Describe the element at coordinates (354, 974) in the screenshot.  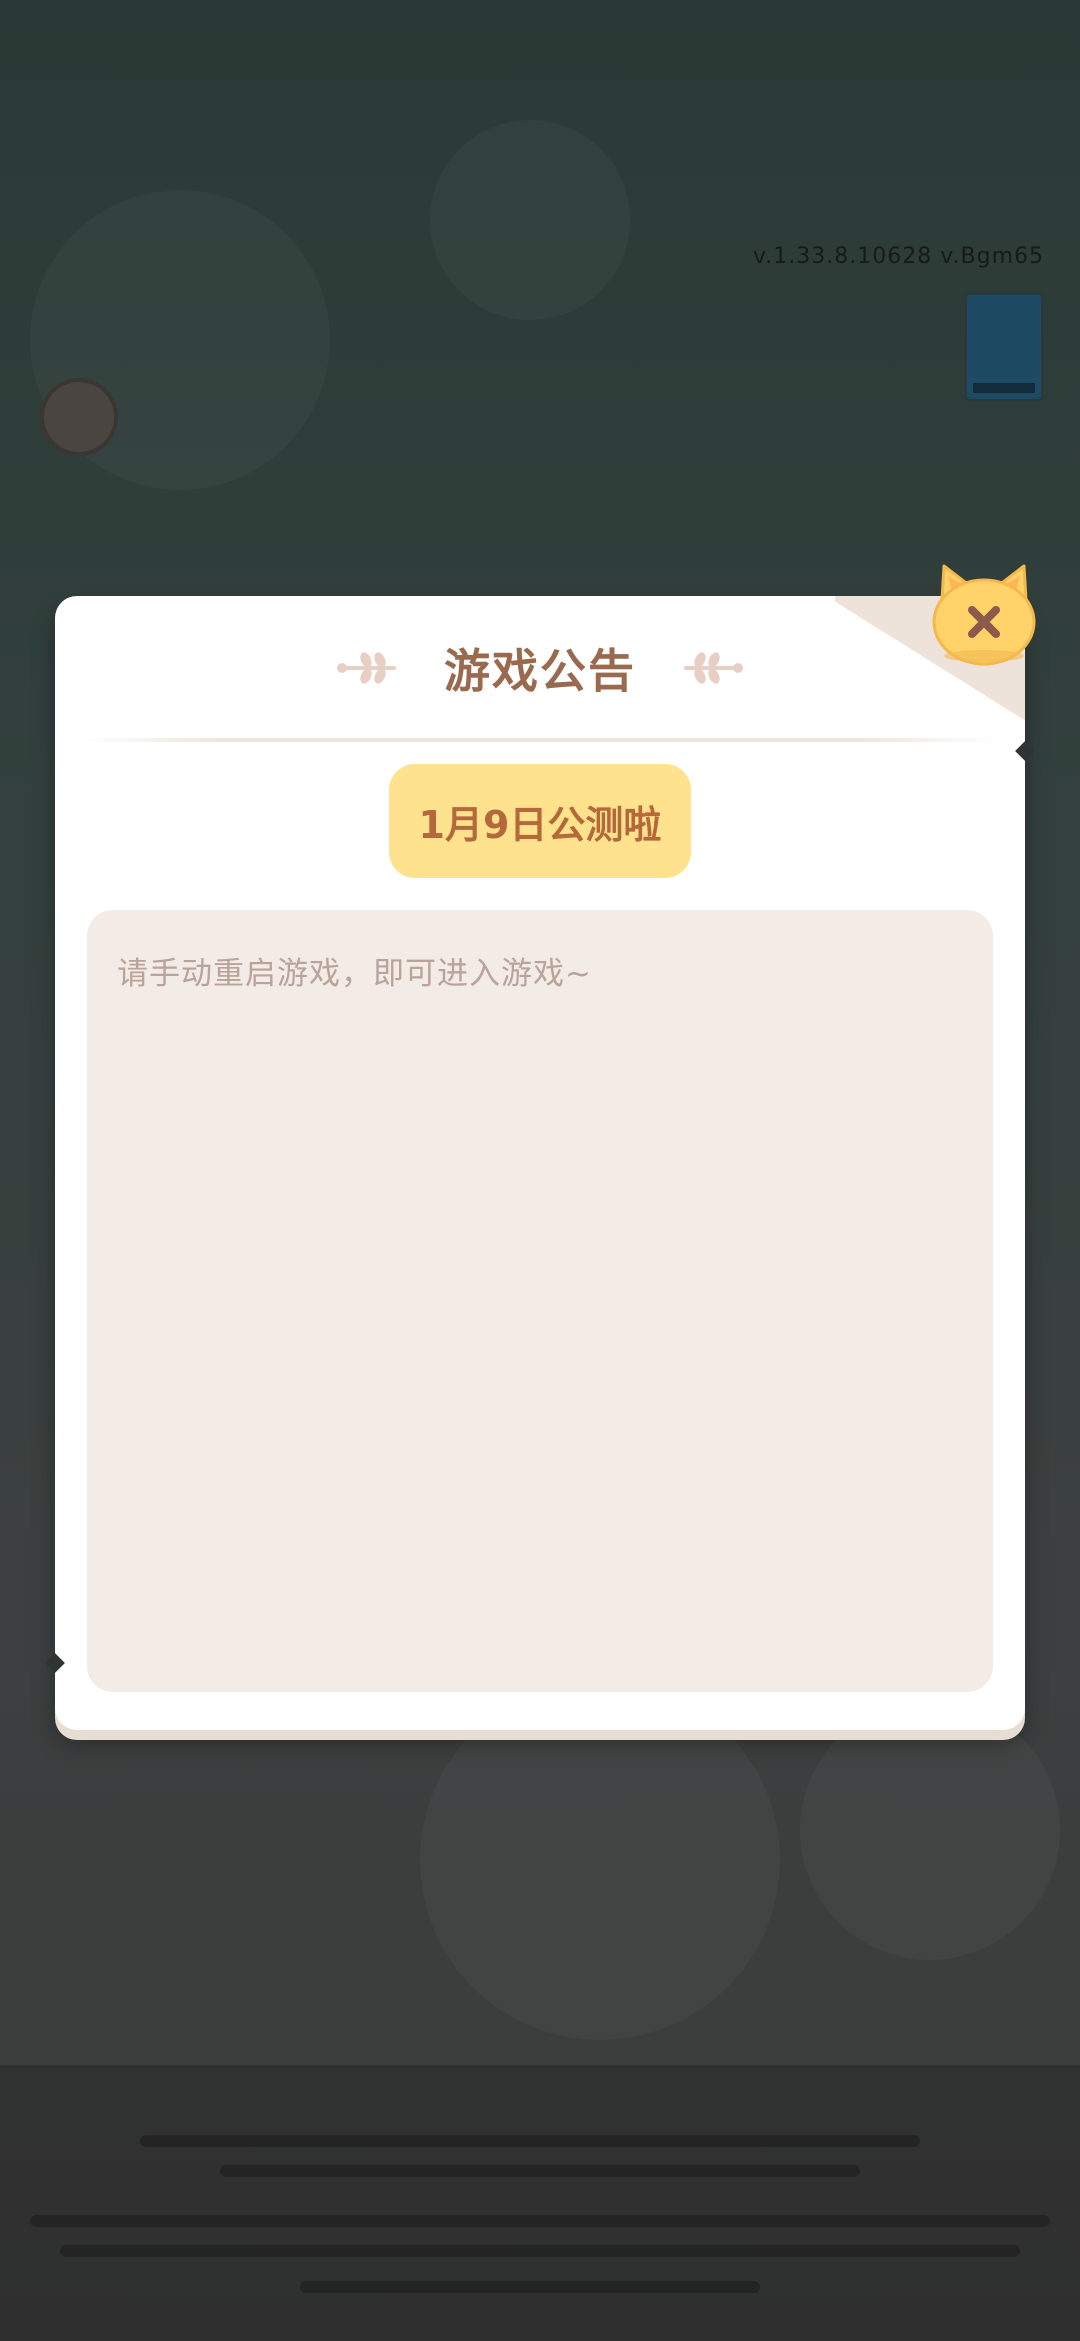
I see `announcement-text: 请手动重启游戏，即可进入游戏~` at that location.